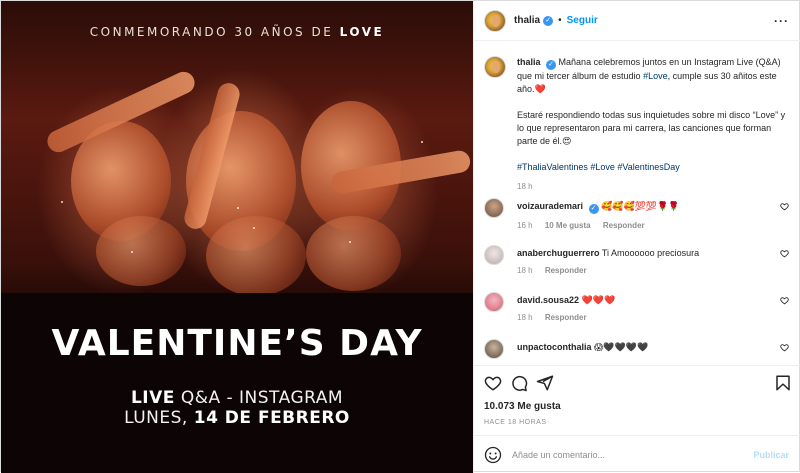 The width and height of the screenshot is (800, 473). What do you see at coordinates (650, 253) in the screenshot?
I see `comment-text: Ti Amoooooo preciosura` at bounding box center [650, 253].